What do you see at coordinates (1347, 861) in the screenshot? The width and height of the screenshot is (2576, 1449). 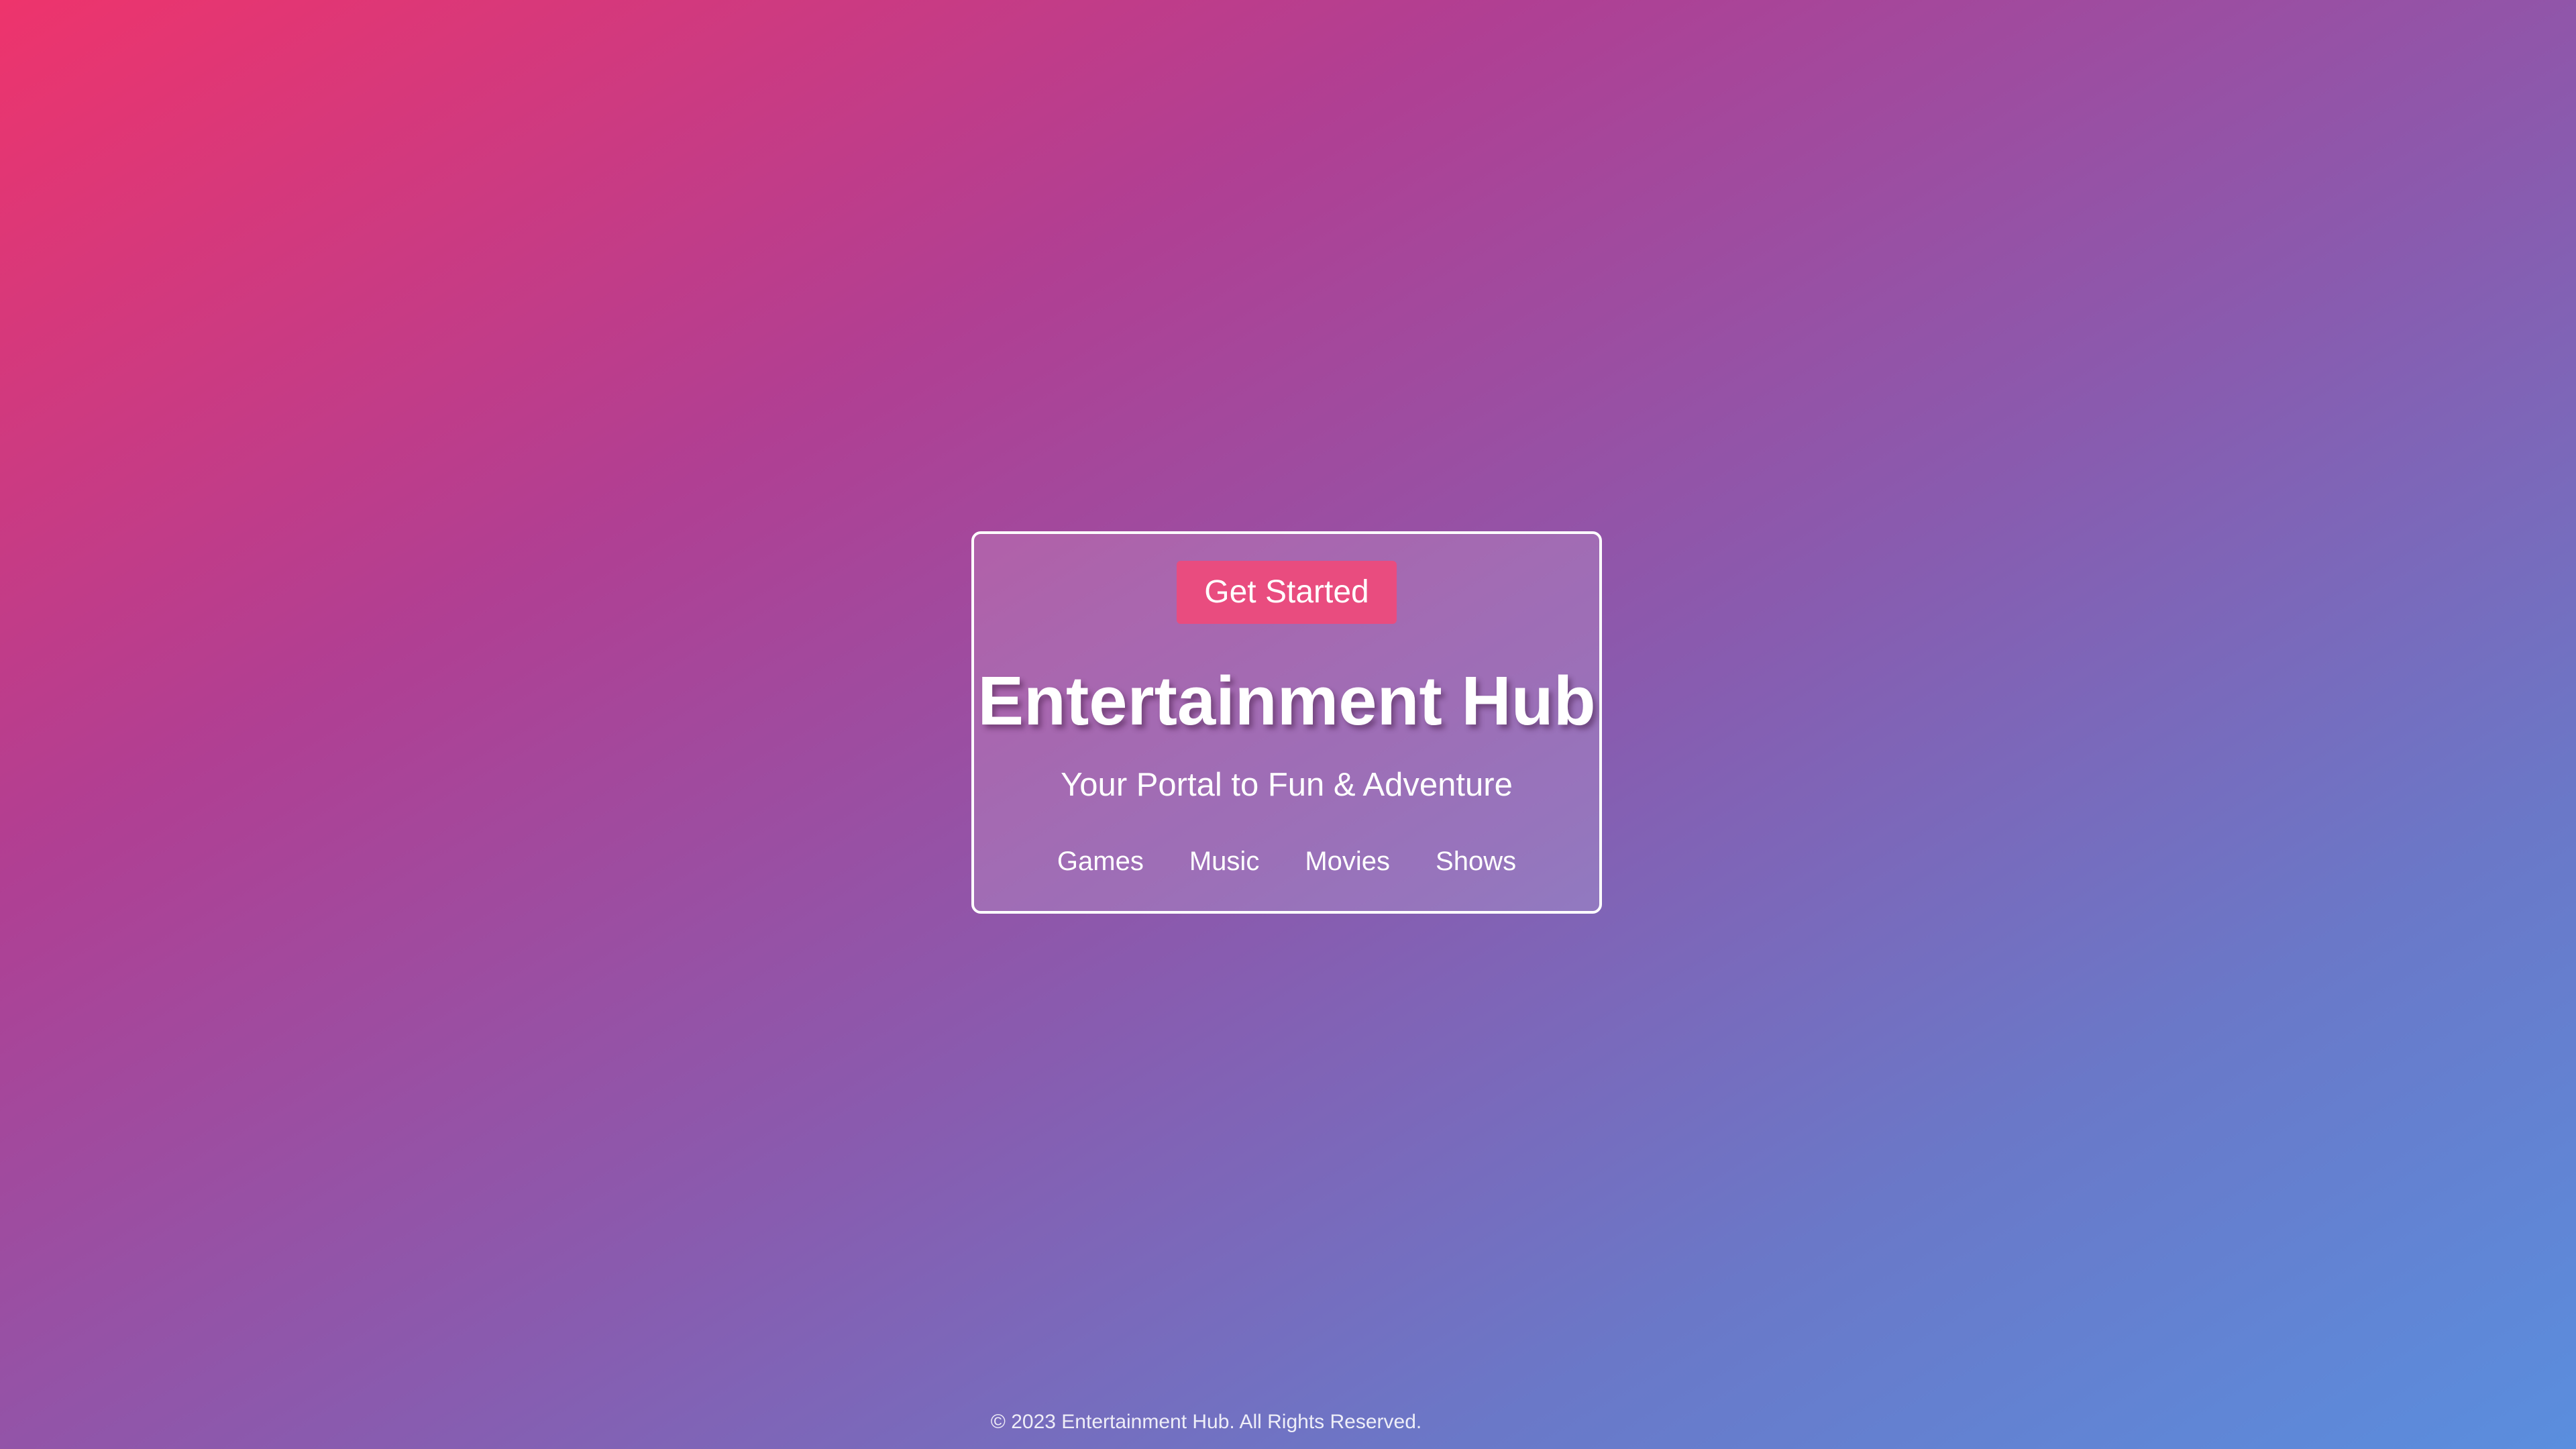 I see `nav-link-movies: Movies` at bounding box center [1347, 861].